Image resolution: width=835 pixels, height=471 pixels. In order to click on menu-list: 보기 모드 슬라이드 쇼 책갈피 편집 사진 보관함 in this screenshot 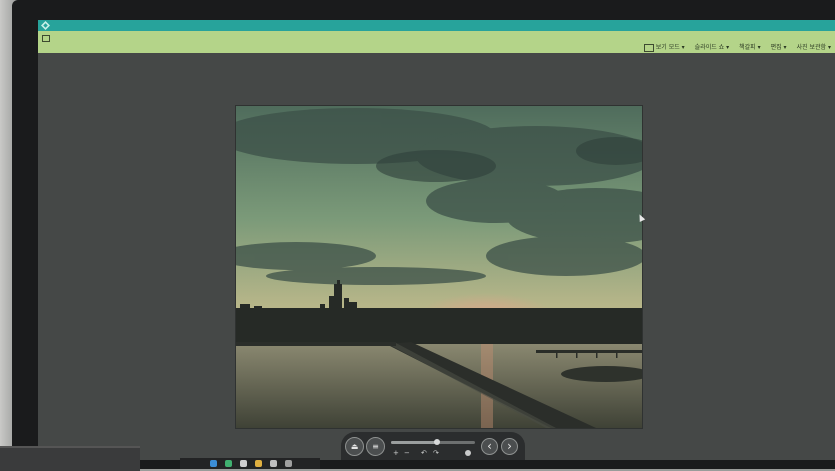, I will do `click(737, 48)`.